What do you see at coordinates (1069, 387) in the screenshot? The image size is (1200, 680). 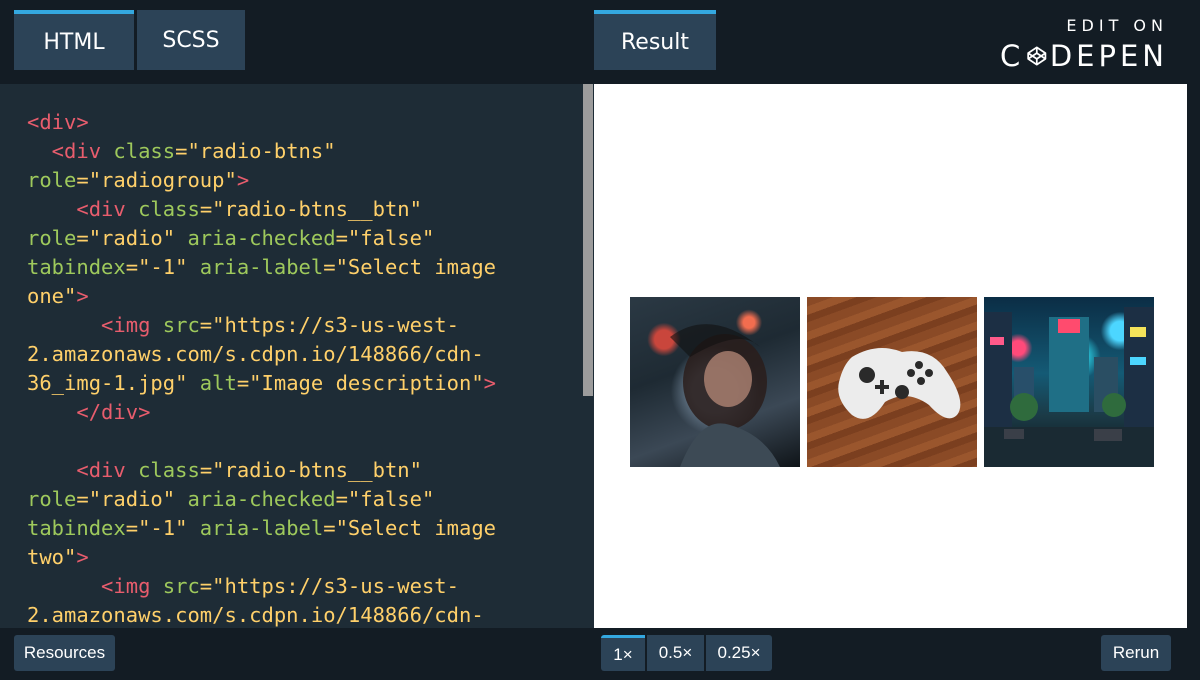 I see `neon-city-image` at bounding box center [1069, 387].